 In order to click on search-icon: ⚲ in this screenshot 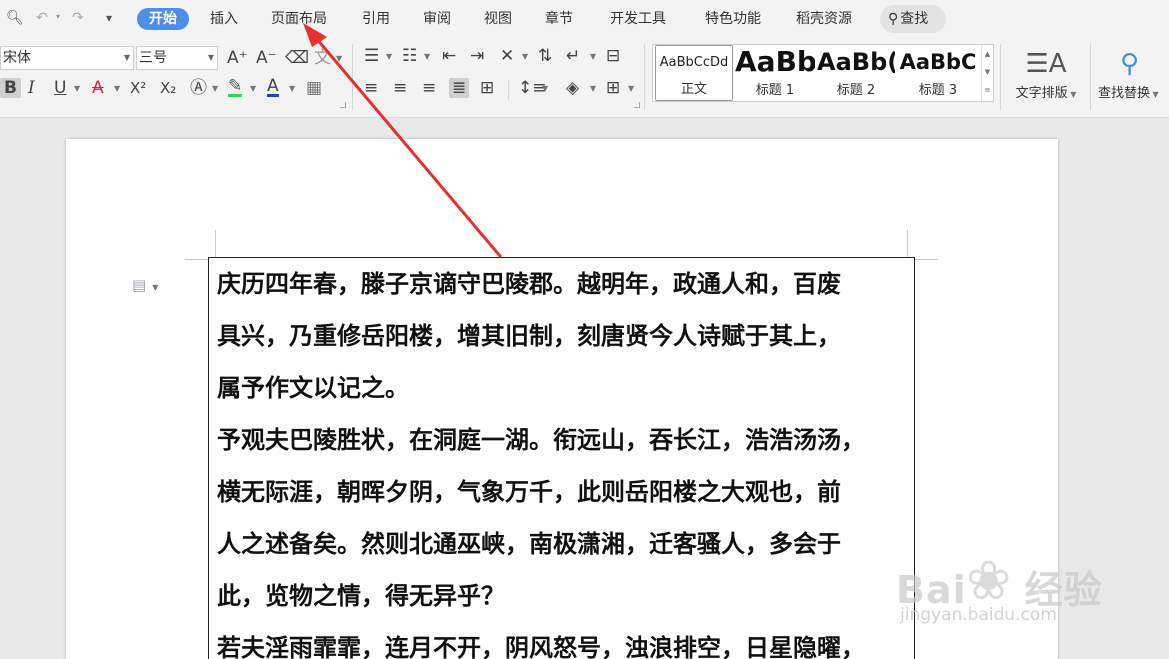, I will do `click(893, 19)`.